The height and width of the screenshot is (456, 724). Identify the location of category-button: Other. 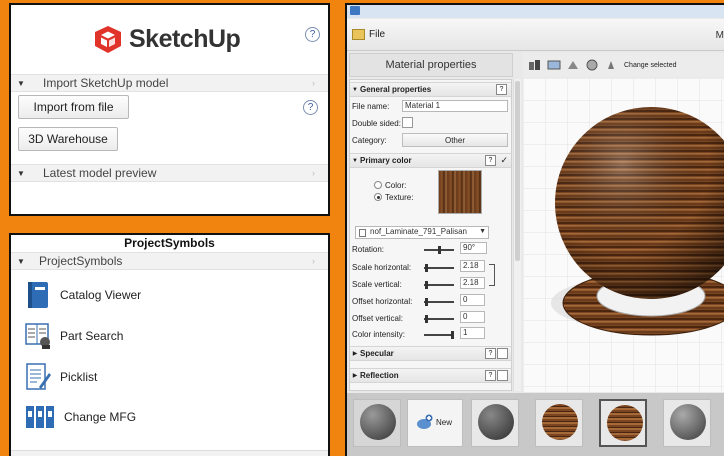
(455, 140).